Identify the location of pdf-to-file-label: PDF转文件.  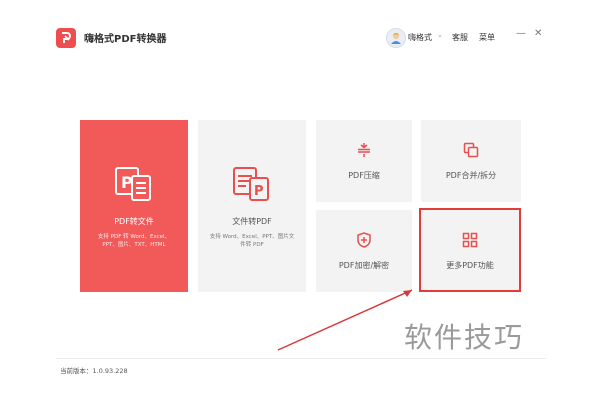
(134, 221).